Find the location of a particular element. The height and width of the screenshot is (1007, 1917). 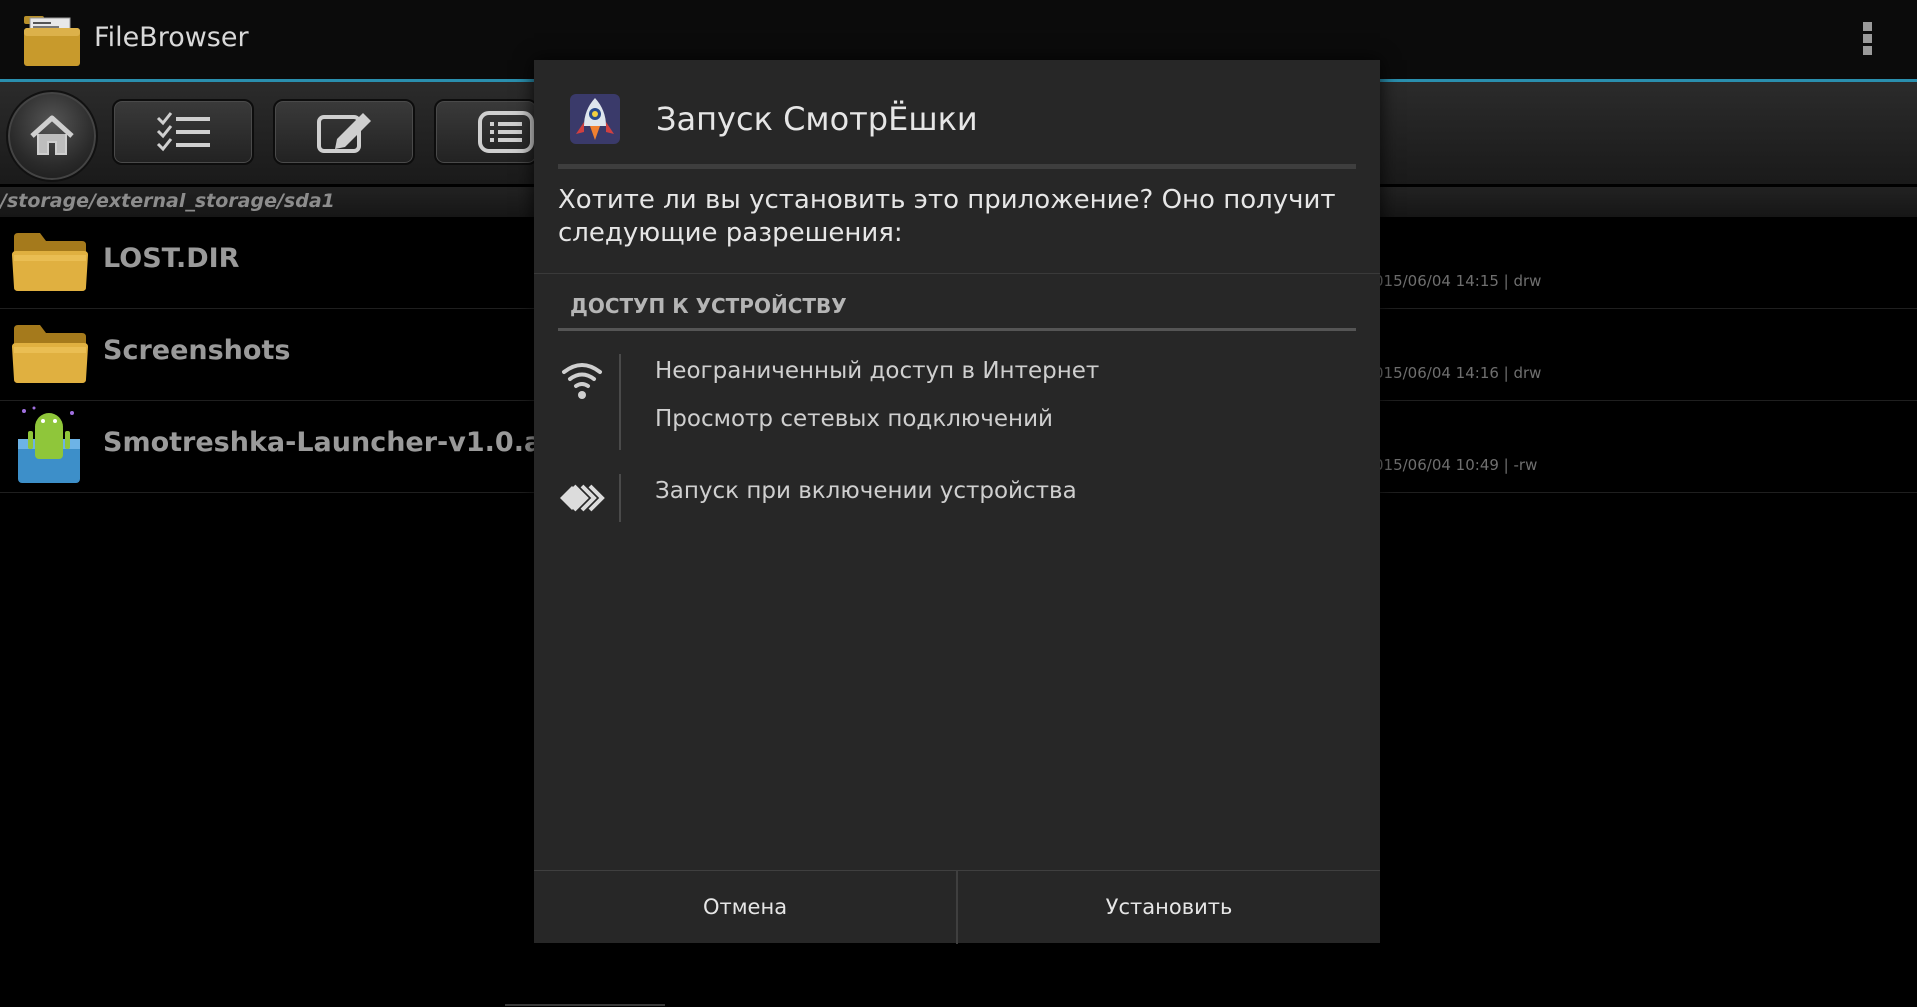

home-icon is located at coordinates (52, 135).